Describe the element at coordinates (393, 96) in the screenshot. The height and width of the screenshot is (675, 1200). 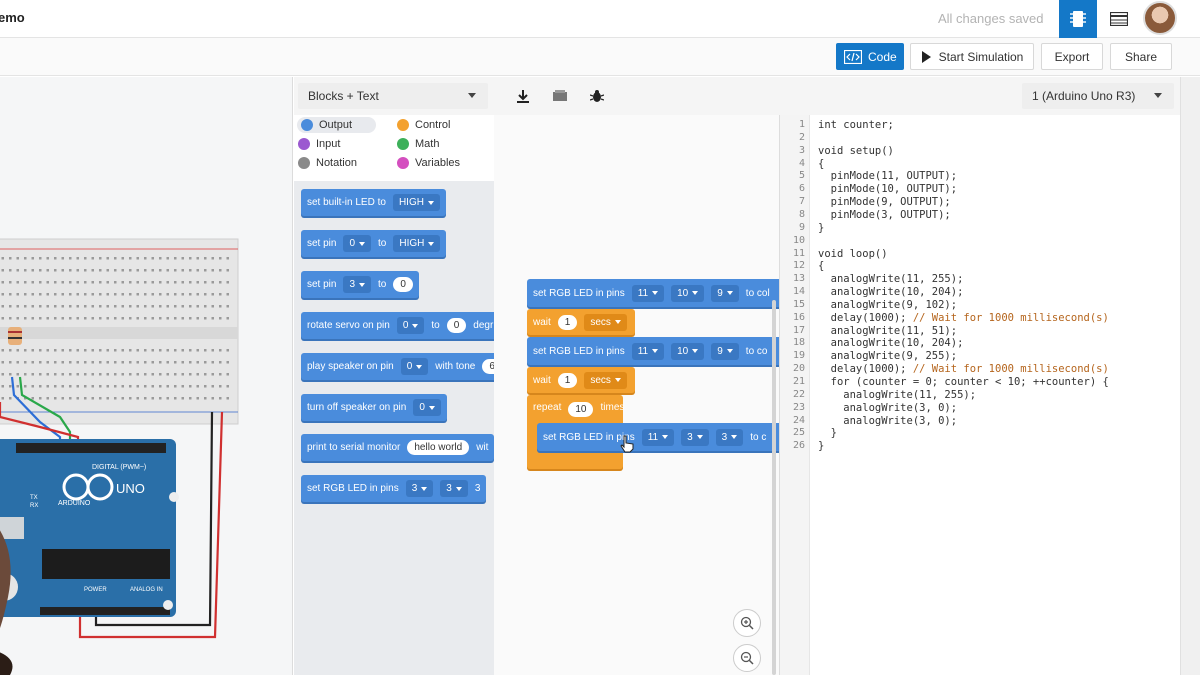
I see `editor-mode-select: Blocks + Text` at that location.